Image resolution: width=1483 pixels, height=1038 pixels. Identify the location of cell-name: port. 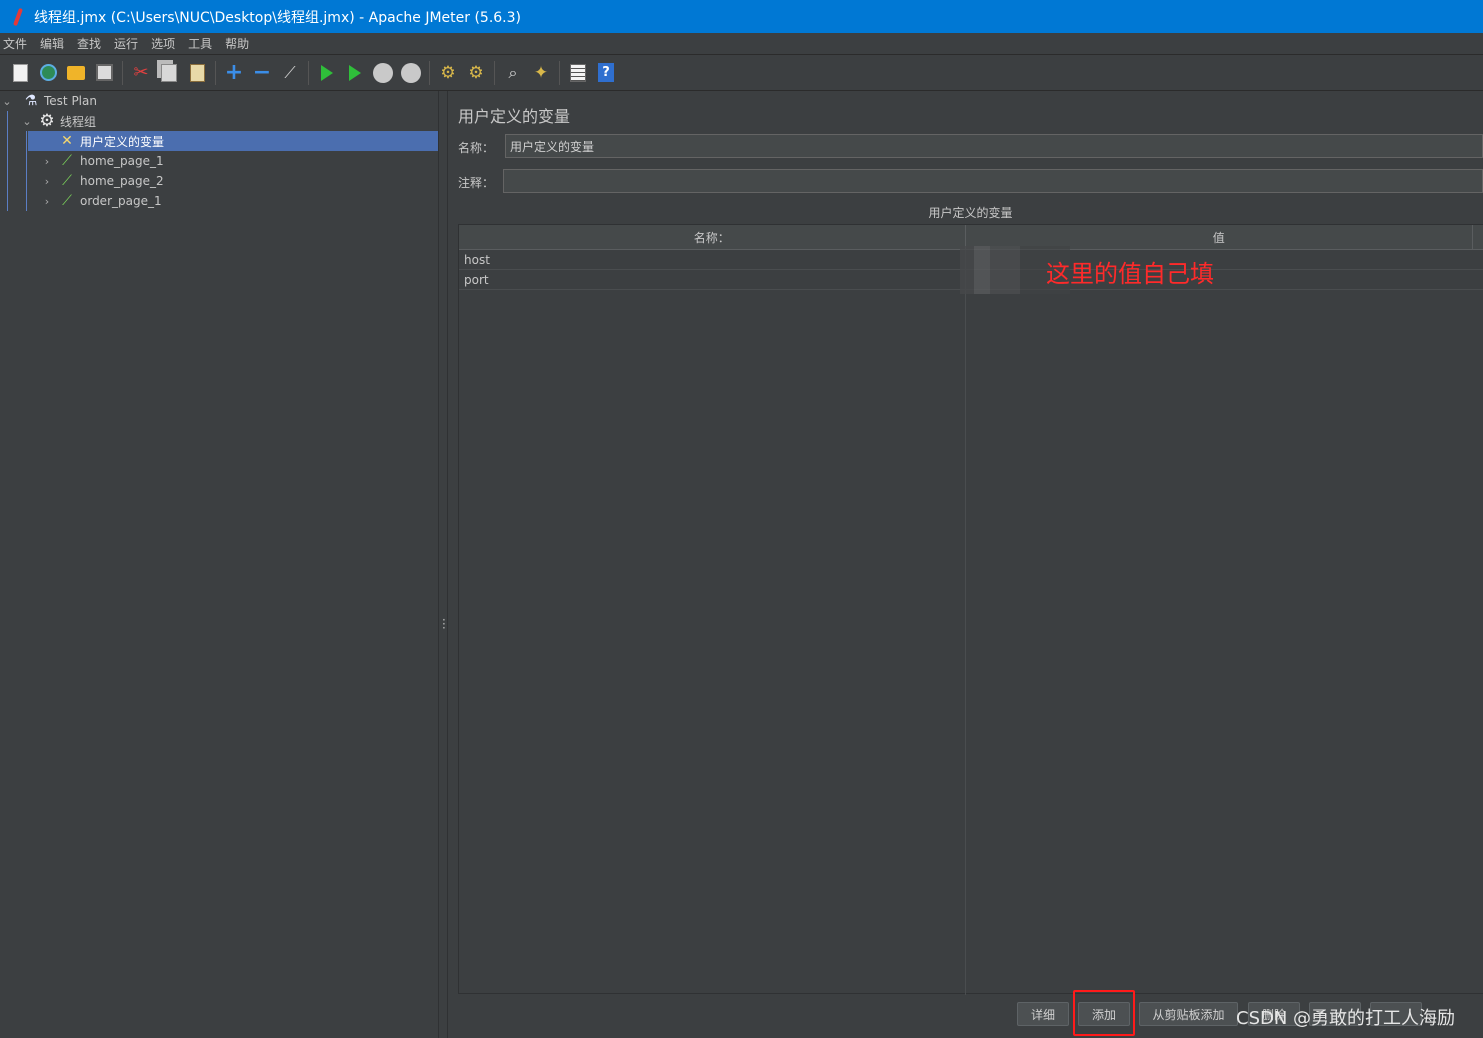
(712, 280).